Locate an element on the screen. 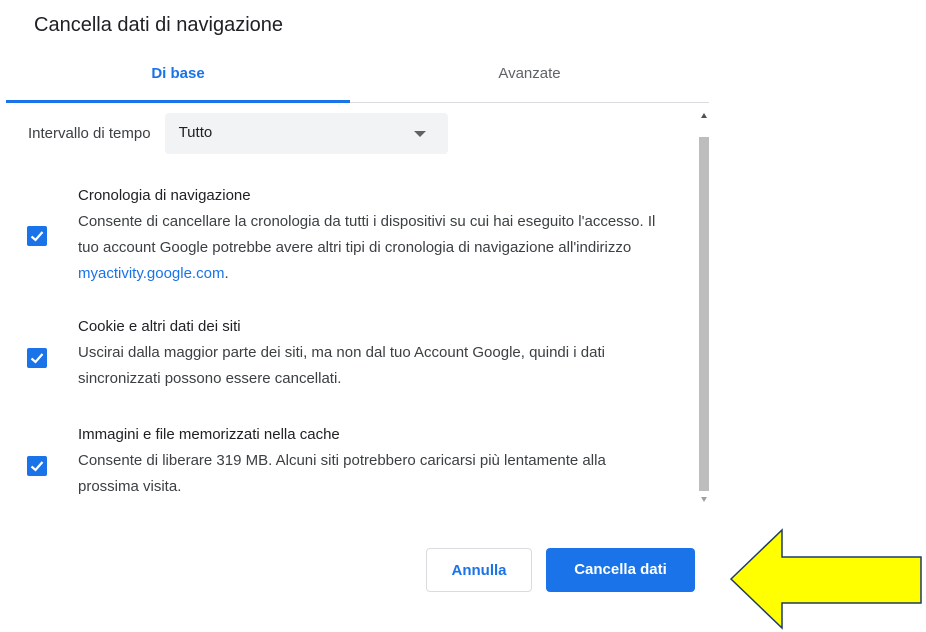 This screenshot has width=926, height=632. dialog-title: Cancella dati di navigazione is located at coordinates (159, 25).